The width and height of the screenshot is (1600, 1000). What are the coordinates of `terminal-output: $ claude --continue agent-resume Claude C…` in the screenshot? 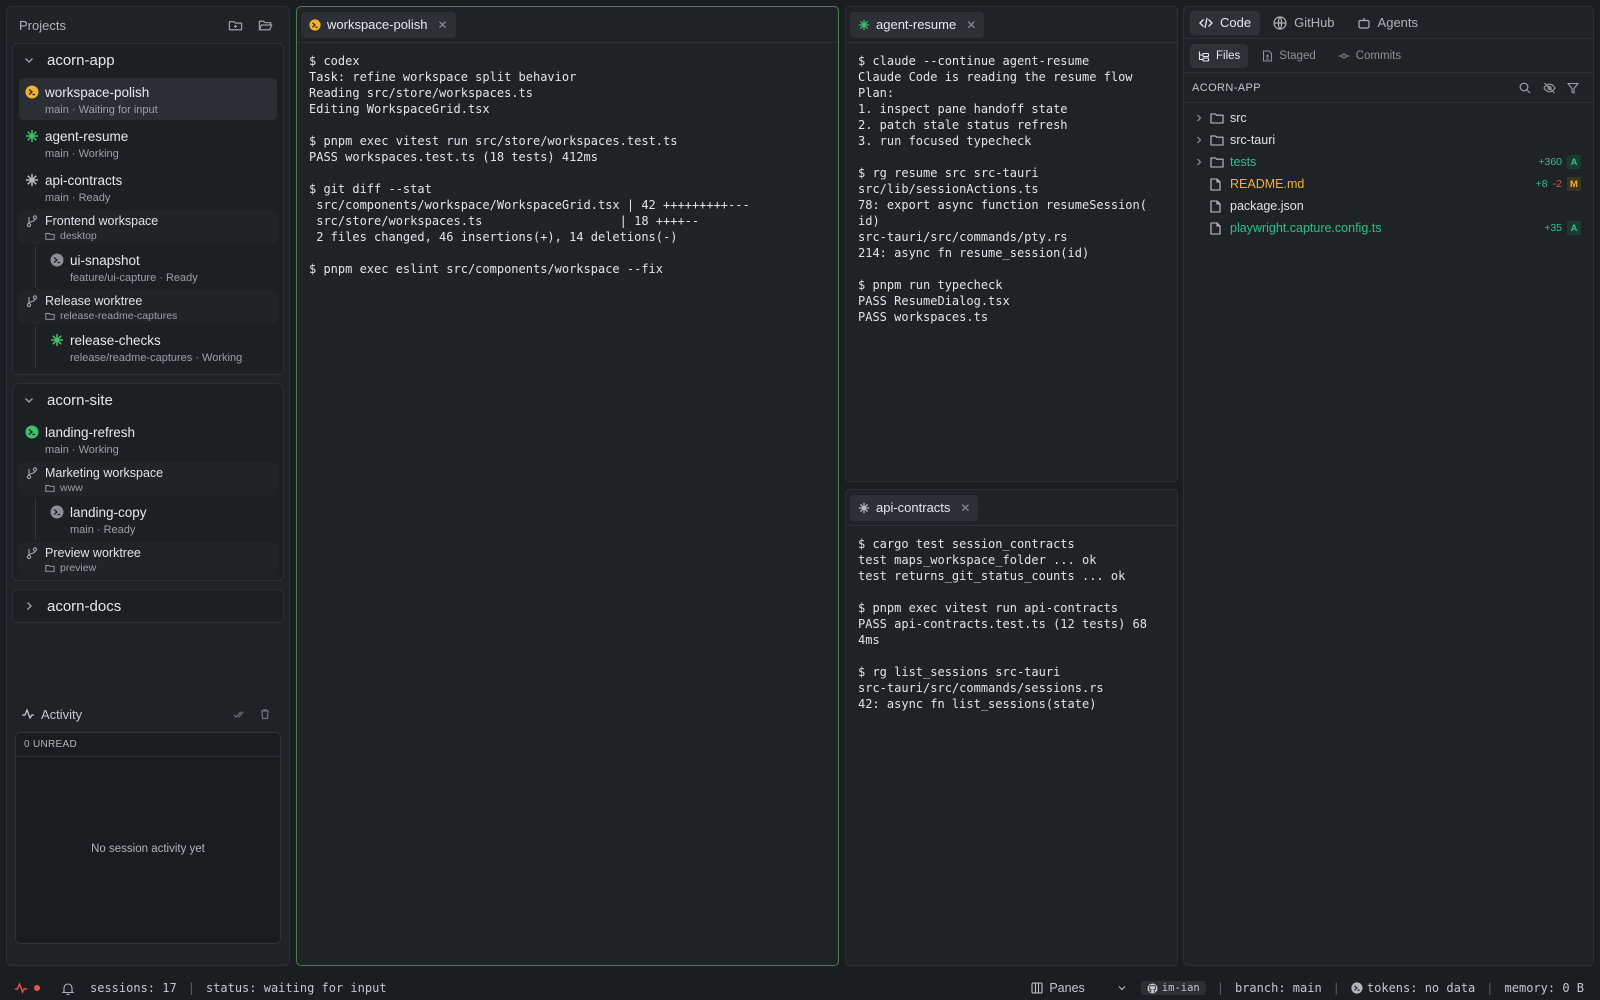 It's located at (1011, 189).